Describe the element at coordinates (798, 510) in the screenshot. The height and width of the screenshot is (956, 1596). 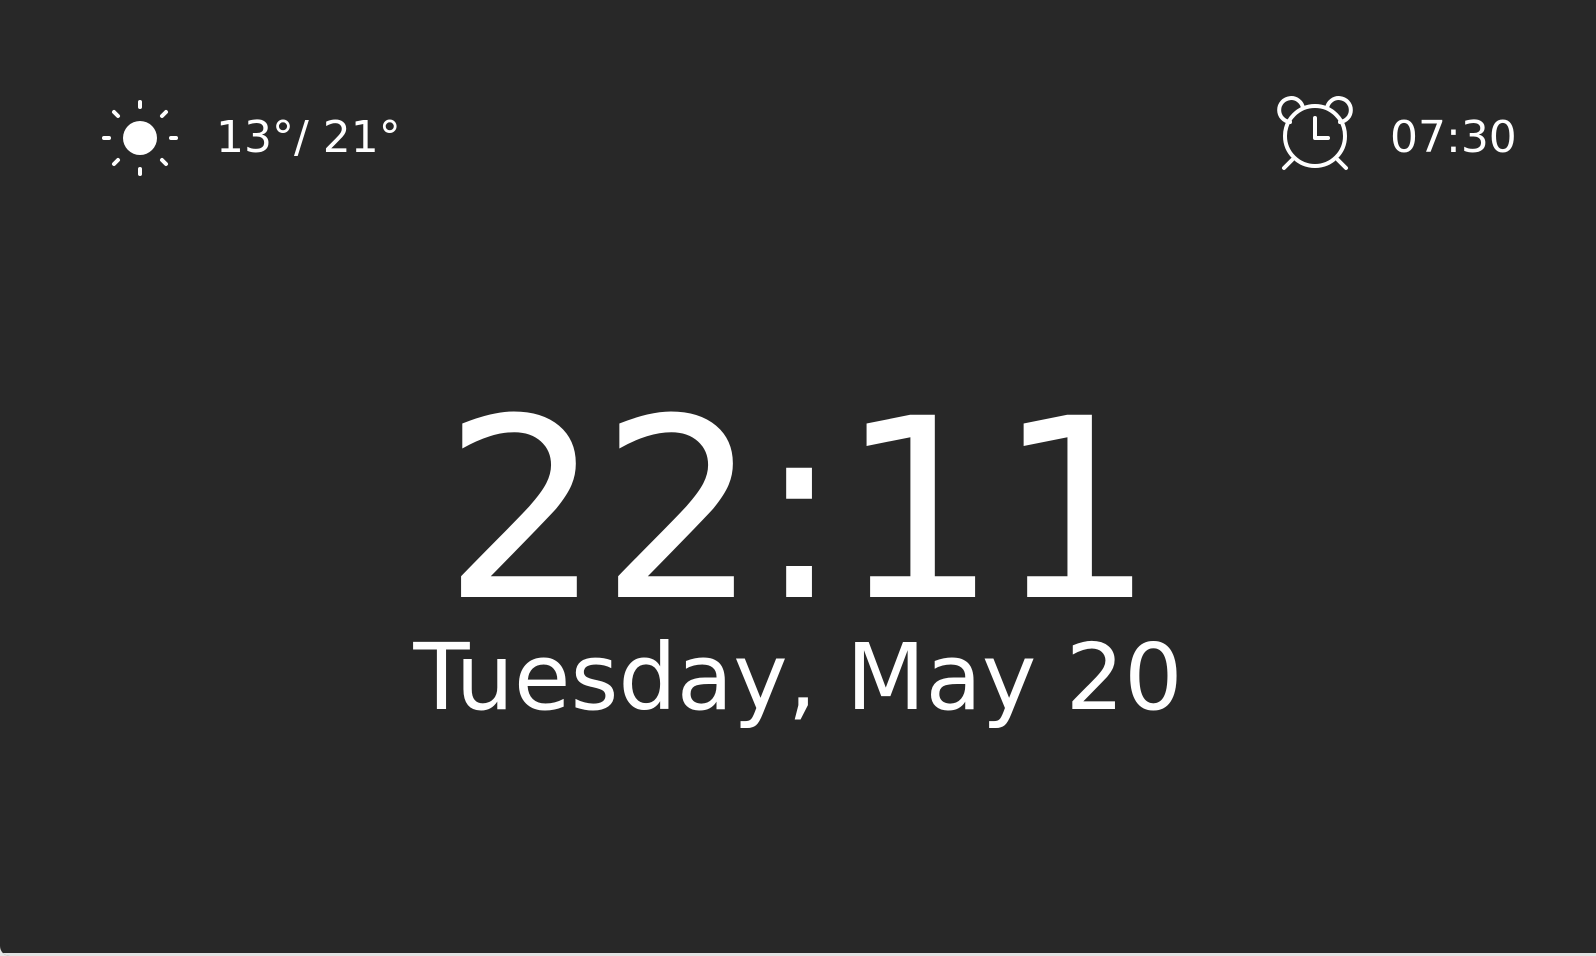
I see `current-time: 22:11` at that location.